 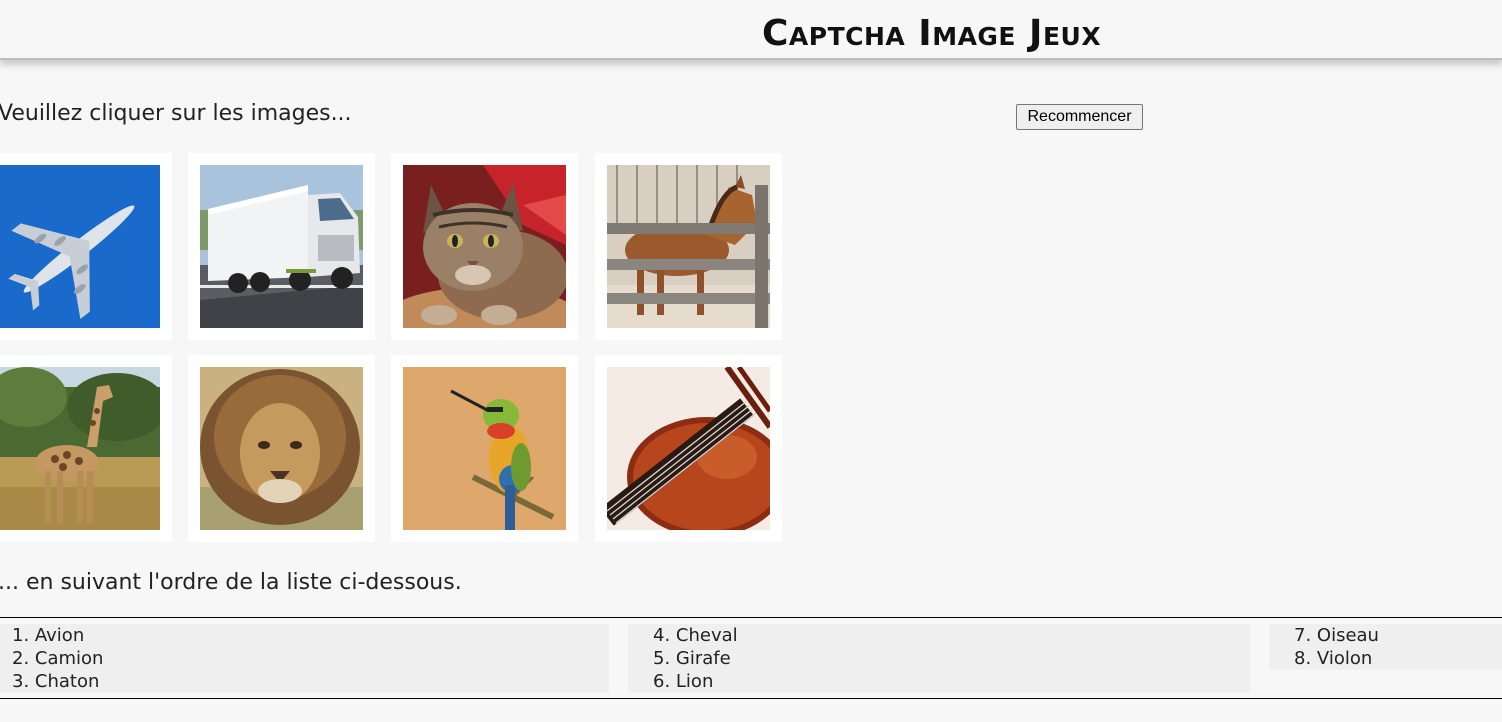 What do you see at coordinates (1079, 117) in the screenshot?
I see `restart-button: Recommencer` at bounding box center [1079, 117].